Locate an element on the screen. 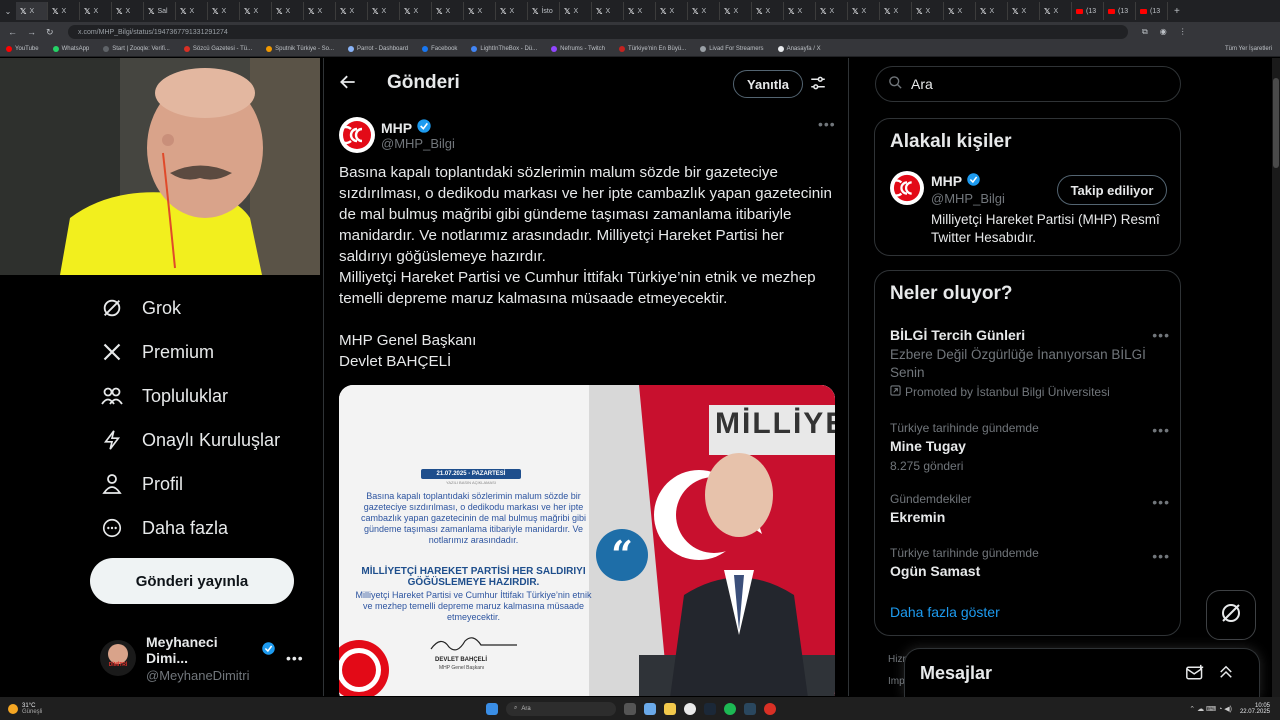  tab-search-icon: ⌄ is located at coordinates (8, 11).